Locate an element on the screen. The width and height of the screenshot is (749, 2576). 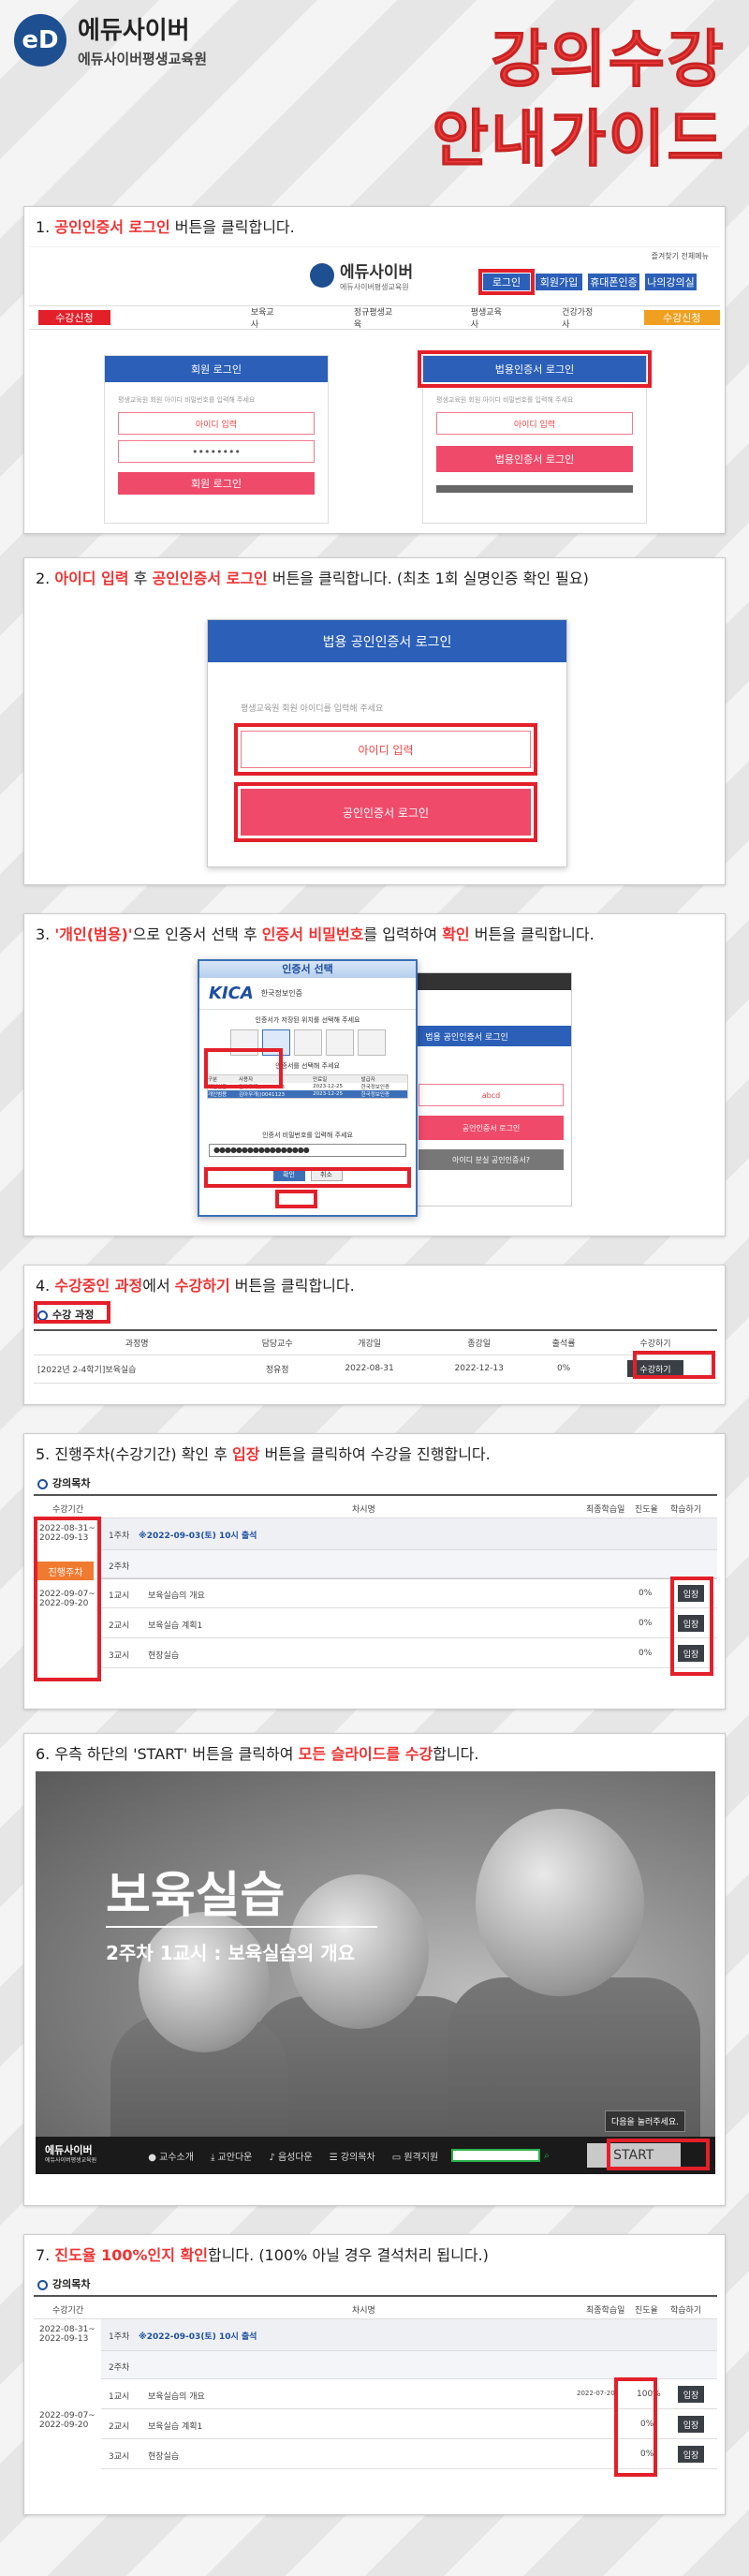
guide-title-line1: 강의수강 is located at coordinates (608, 59).